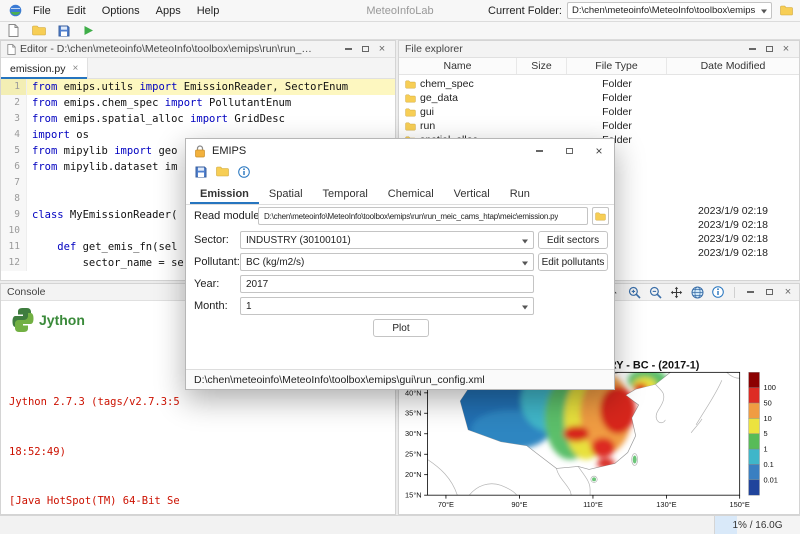  Describe the element at coordinates (733, 211) in the screenshot. I see `file-date: 2023/1/9 02:19` at that location.